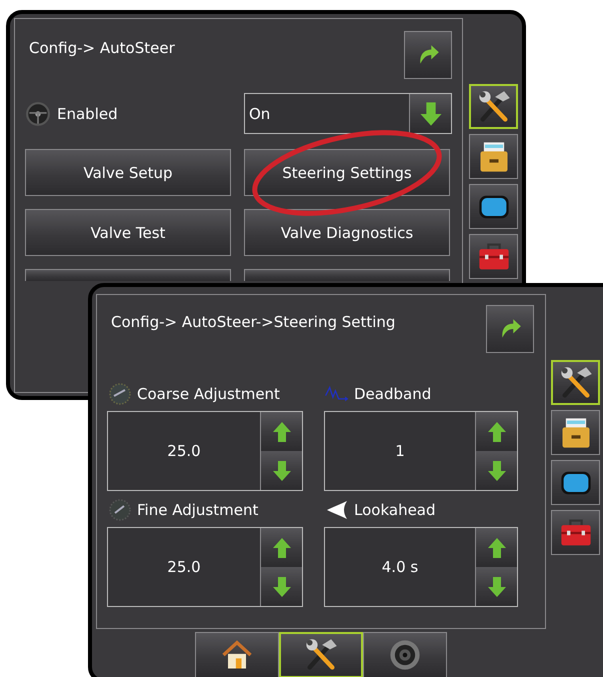 This screenshot has height=677, width=603. I want to click on dropdown-field: On, so click(348, 113).